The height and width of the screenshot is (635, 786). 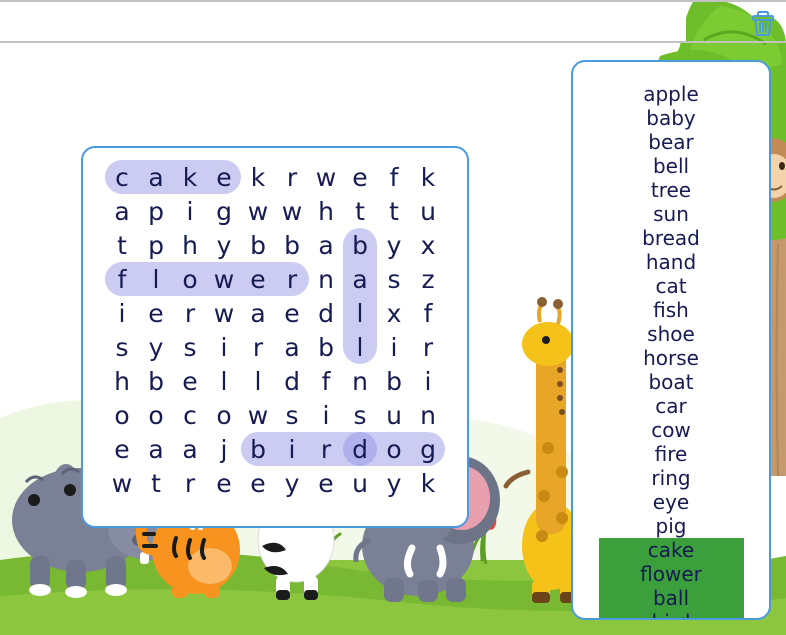 I want to click on word-list-item: fire, so click(x=671, y=454).